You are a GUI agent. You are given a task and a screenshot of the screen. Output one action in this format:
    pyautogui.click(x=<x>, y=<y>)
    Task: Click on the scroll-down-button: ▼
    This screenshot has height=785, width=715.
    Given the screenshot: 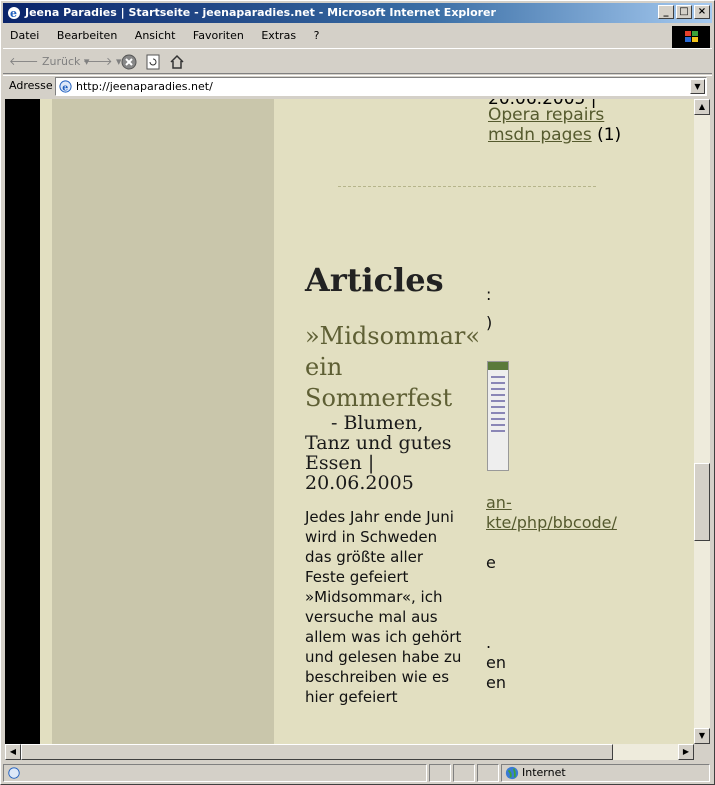 What is the action you would take?
    pyautogui.click(x=702, y=736)
    